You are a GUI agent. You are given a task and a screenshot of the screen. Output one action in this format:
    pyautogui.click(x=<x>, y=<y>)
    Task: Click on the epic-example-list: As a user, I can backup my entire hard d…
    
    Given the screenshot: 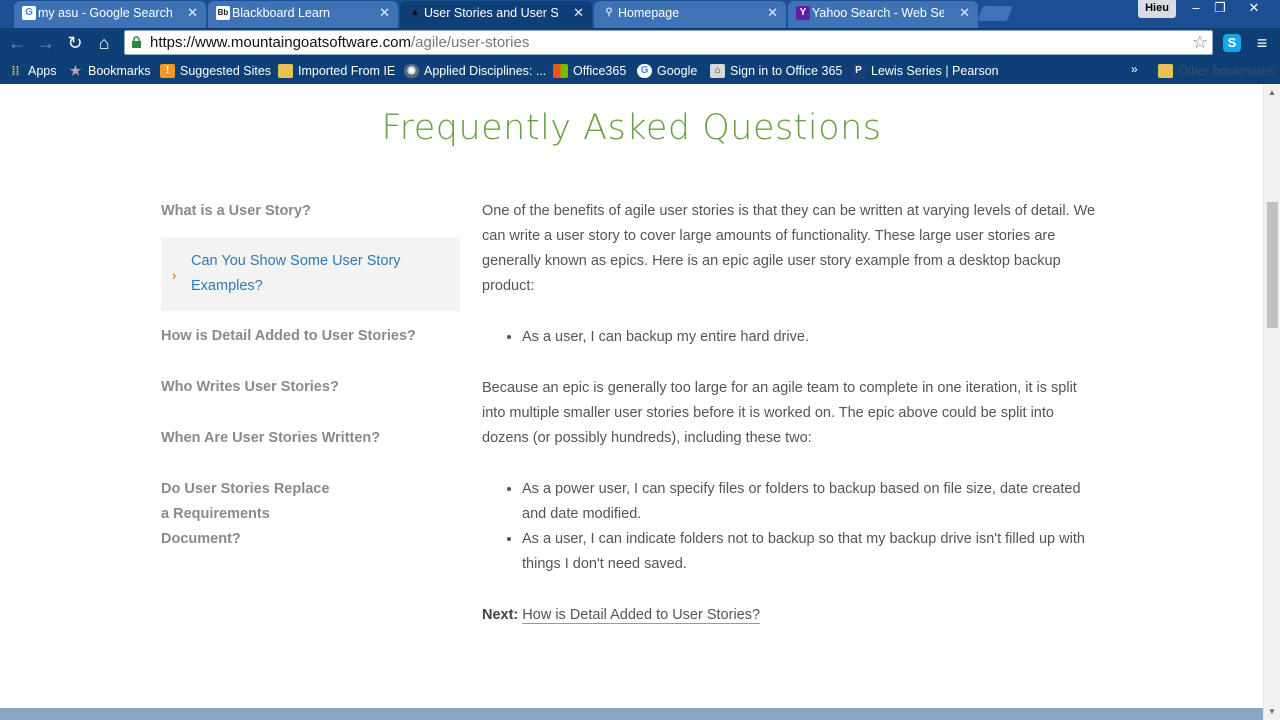 What is the action you would take?
    pyautogui.click(x=792, y=337)
    